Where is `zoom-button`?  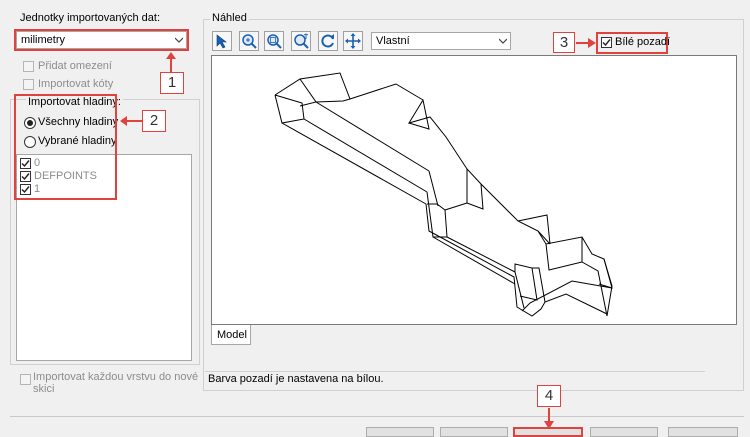
zoom-button is located at coordinates (301, 41).